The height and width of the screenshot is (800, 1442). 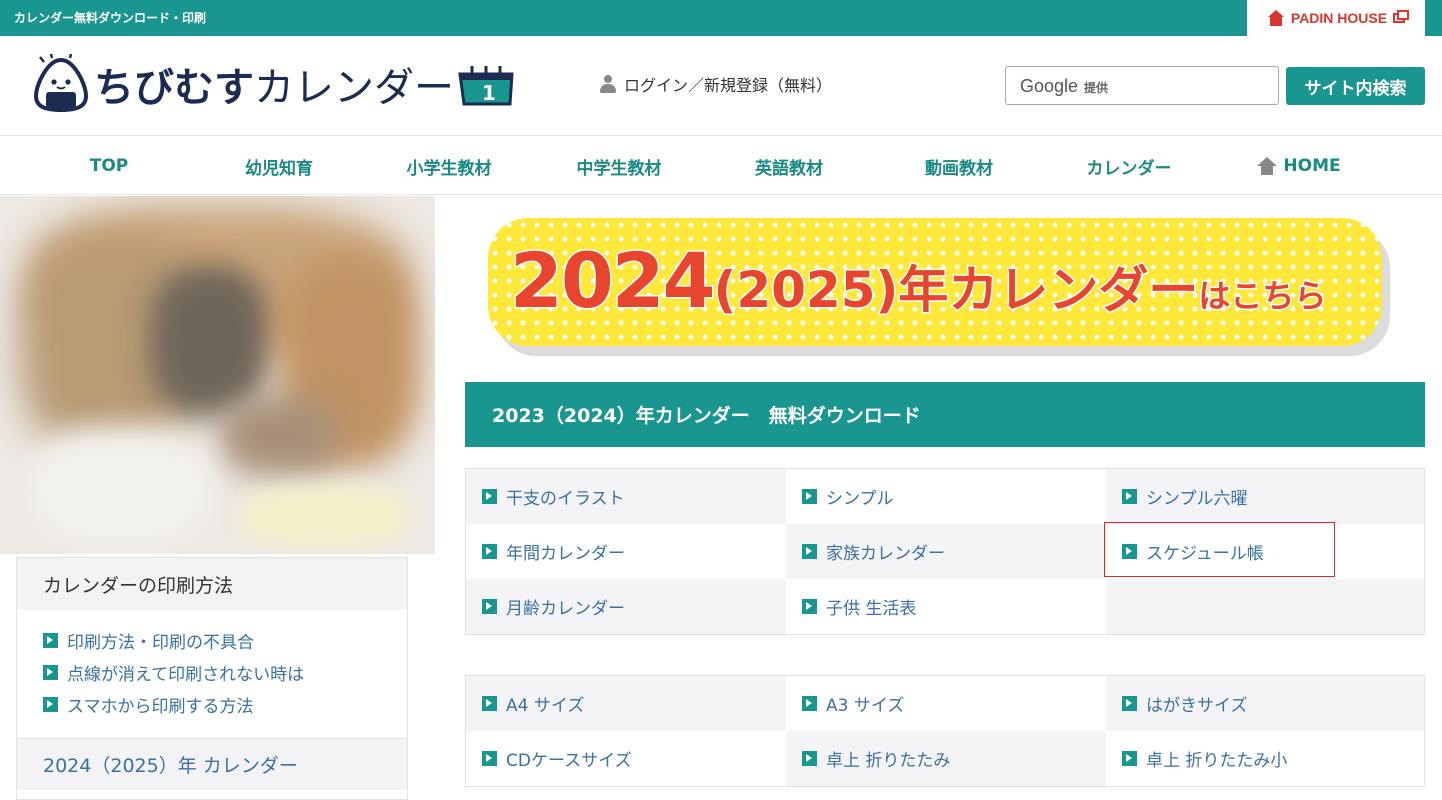 I want to click on nav-elementary: 小学生教材, so click(x=449, y=166).